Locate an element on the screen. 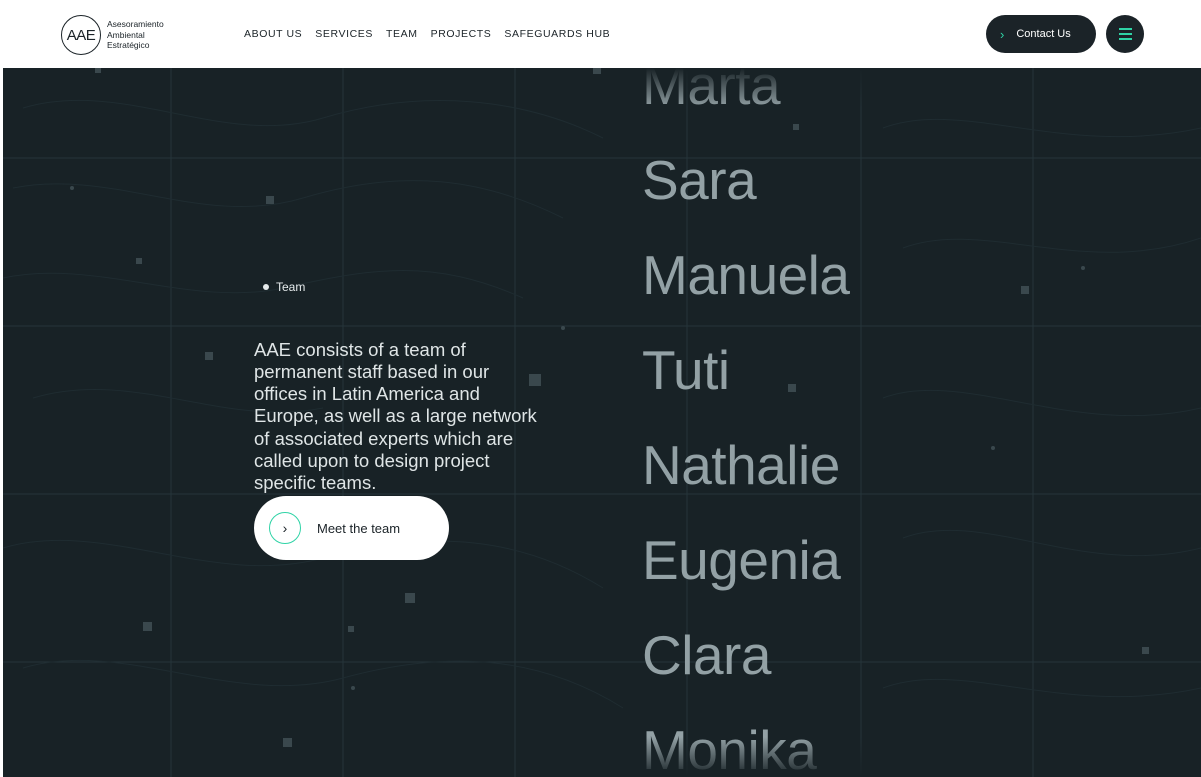 This screenshot has width=1201, height=777. team-name: Clara is located at coordinates (706, 655).